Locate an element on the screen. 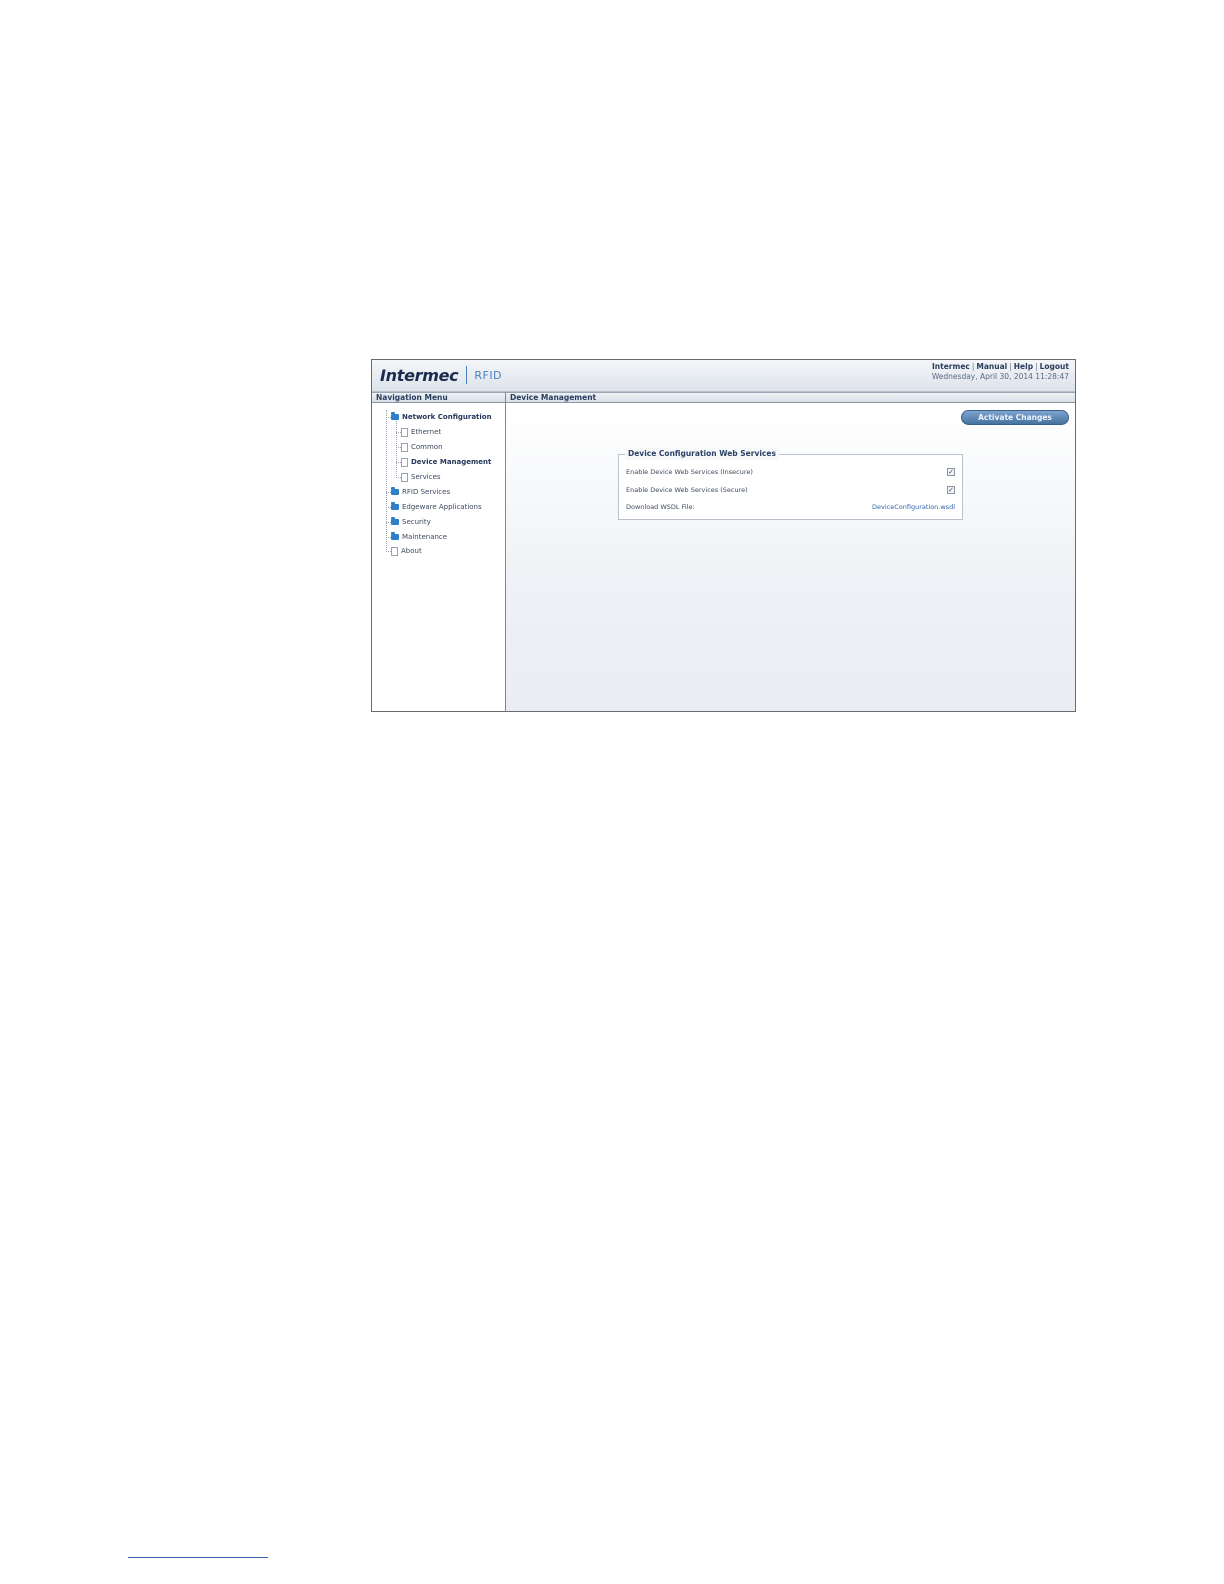 This screenshot has height=1584, width=1224. current-datetime: Wednesday, April 30, 2014 11:28:47 is located at coordinates (1000, 376).